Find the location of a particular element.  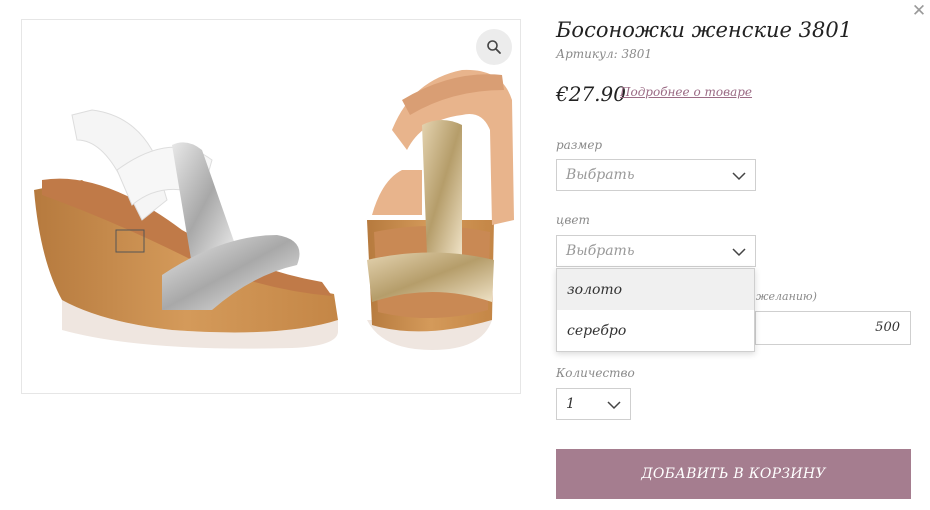

color-label: цвет is located at coordinates (573, 220).